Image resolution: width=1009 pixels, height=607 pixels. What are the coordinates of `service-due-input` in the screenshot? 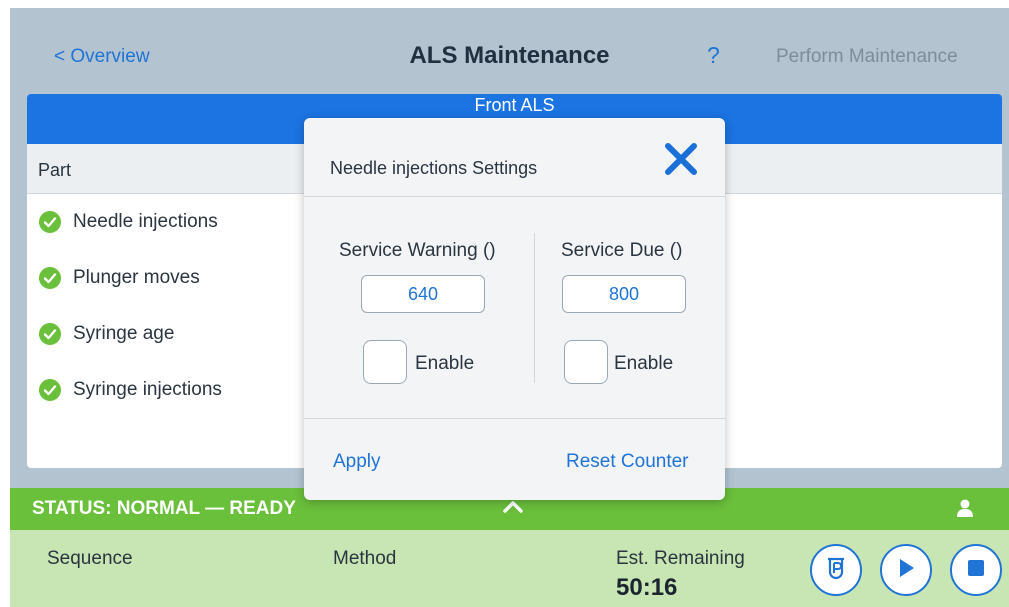 It's located at (624, 294).